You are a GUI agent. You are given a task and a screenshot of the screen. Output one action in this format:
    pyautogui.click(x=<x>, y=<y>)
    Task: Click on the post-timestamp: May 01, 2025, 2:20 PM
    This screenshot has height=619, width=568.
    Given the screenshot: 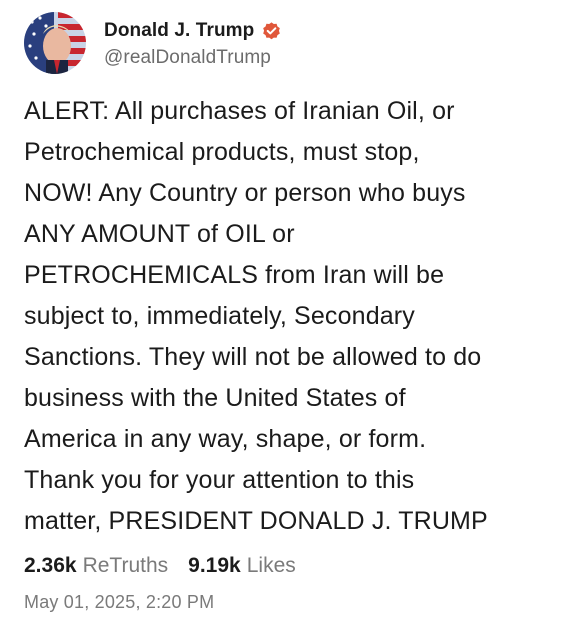 What is the action you would take?
    pyautogui.click(x=119, y=602)
    